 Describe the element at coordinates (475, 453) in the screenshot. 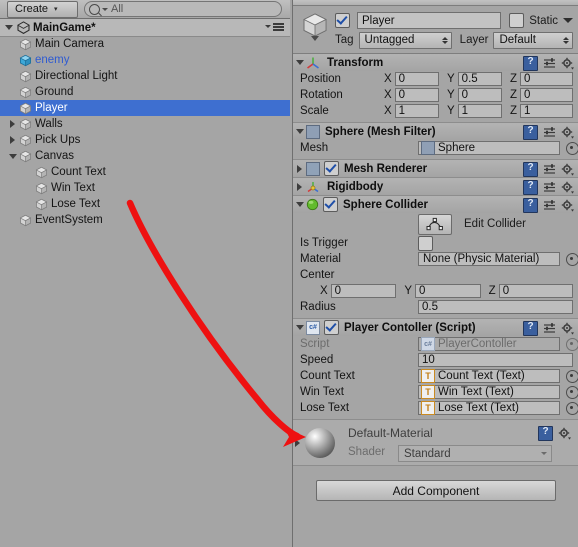

I see `shader-dropdown: Standard` at that location.